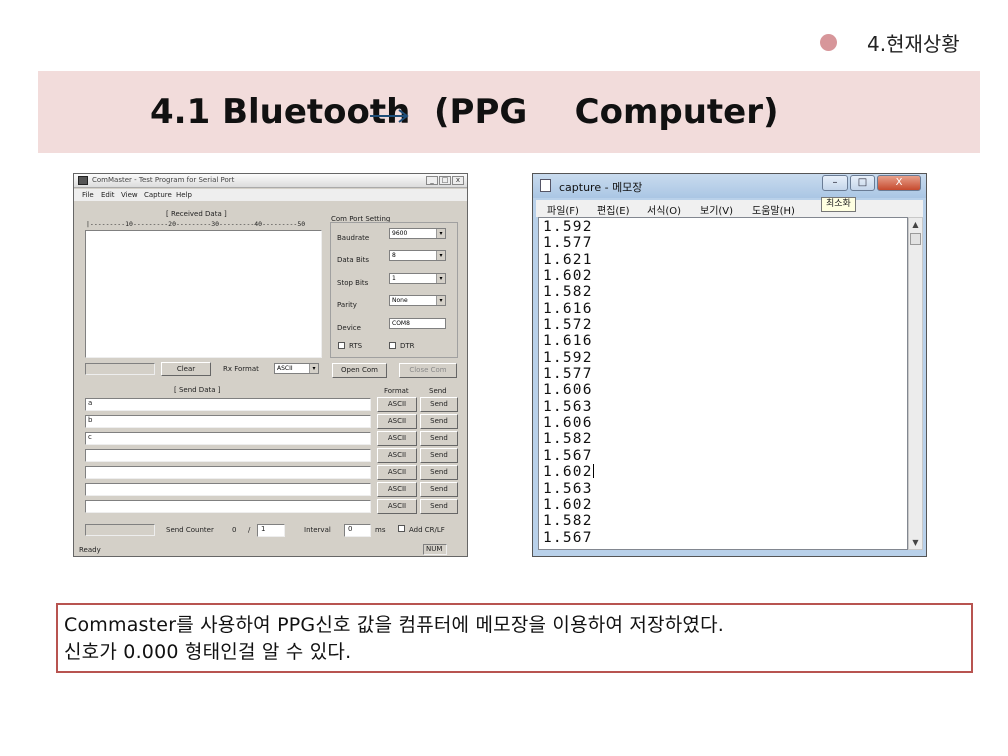 Image resolution: width=1008 pixels, height=756 pixels. Describe the element at coordinates (163, 180) in the screenshot. I see `commaster-title: ComMaster - Test Program for Serial Port` at that location.